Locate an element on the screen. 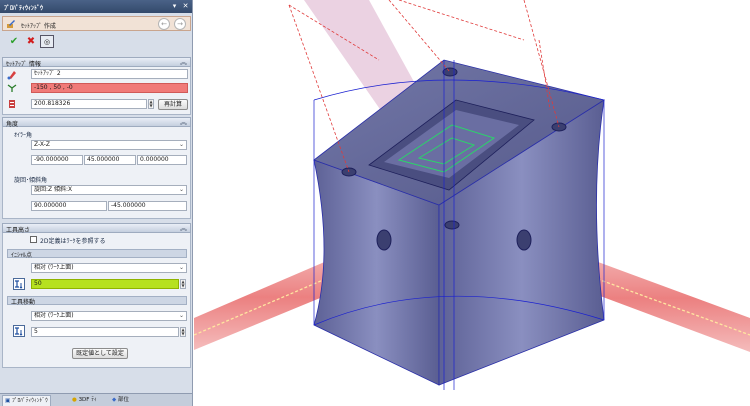  bottom-tab-bar: ▣ ﾌﾟﾛﾊﾟﾃｨｳｨﾝﾄﾞｳ ● 3DF ﾃｨ ◆ 部位 is located at coordinates (96, 399).